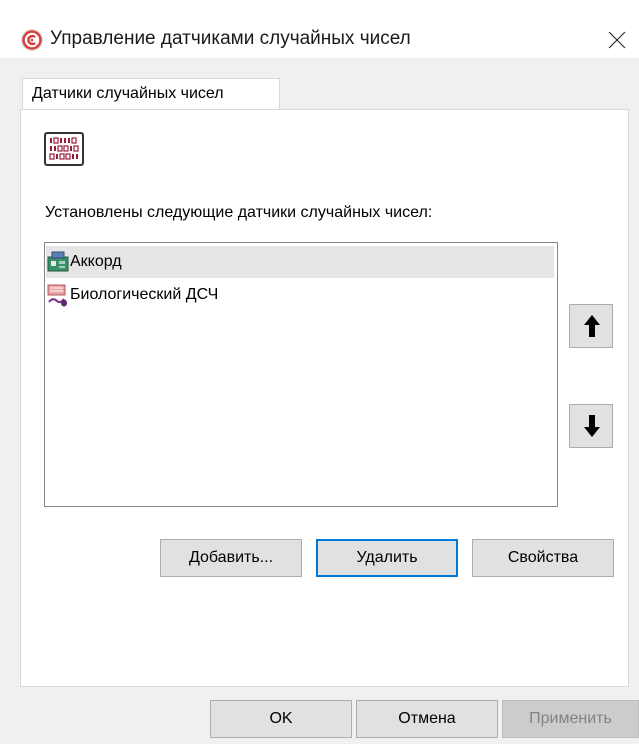 The image size is (639, 744). What do you see at coordinates (64, 149) in the screenshot?
I see `random-number-generator-icon` at bounding box center [64, 149].